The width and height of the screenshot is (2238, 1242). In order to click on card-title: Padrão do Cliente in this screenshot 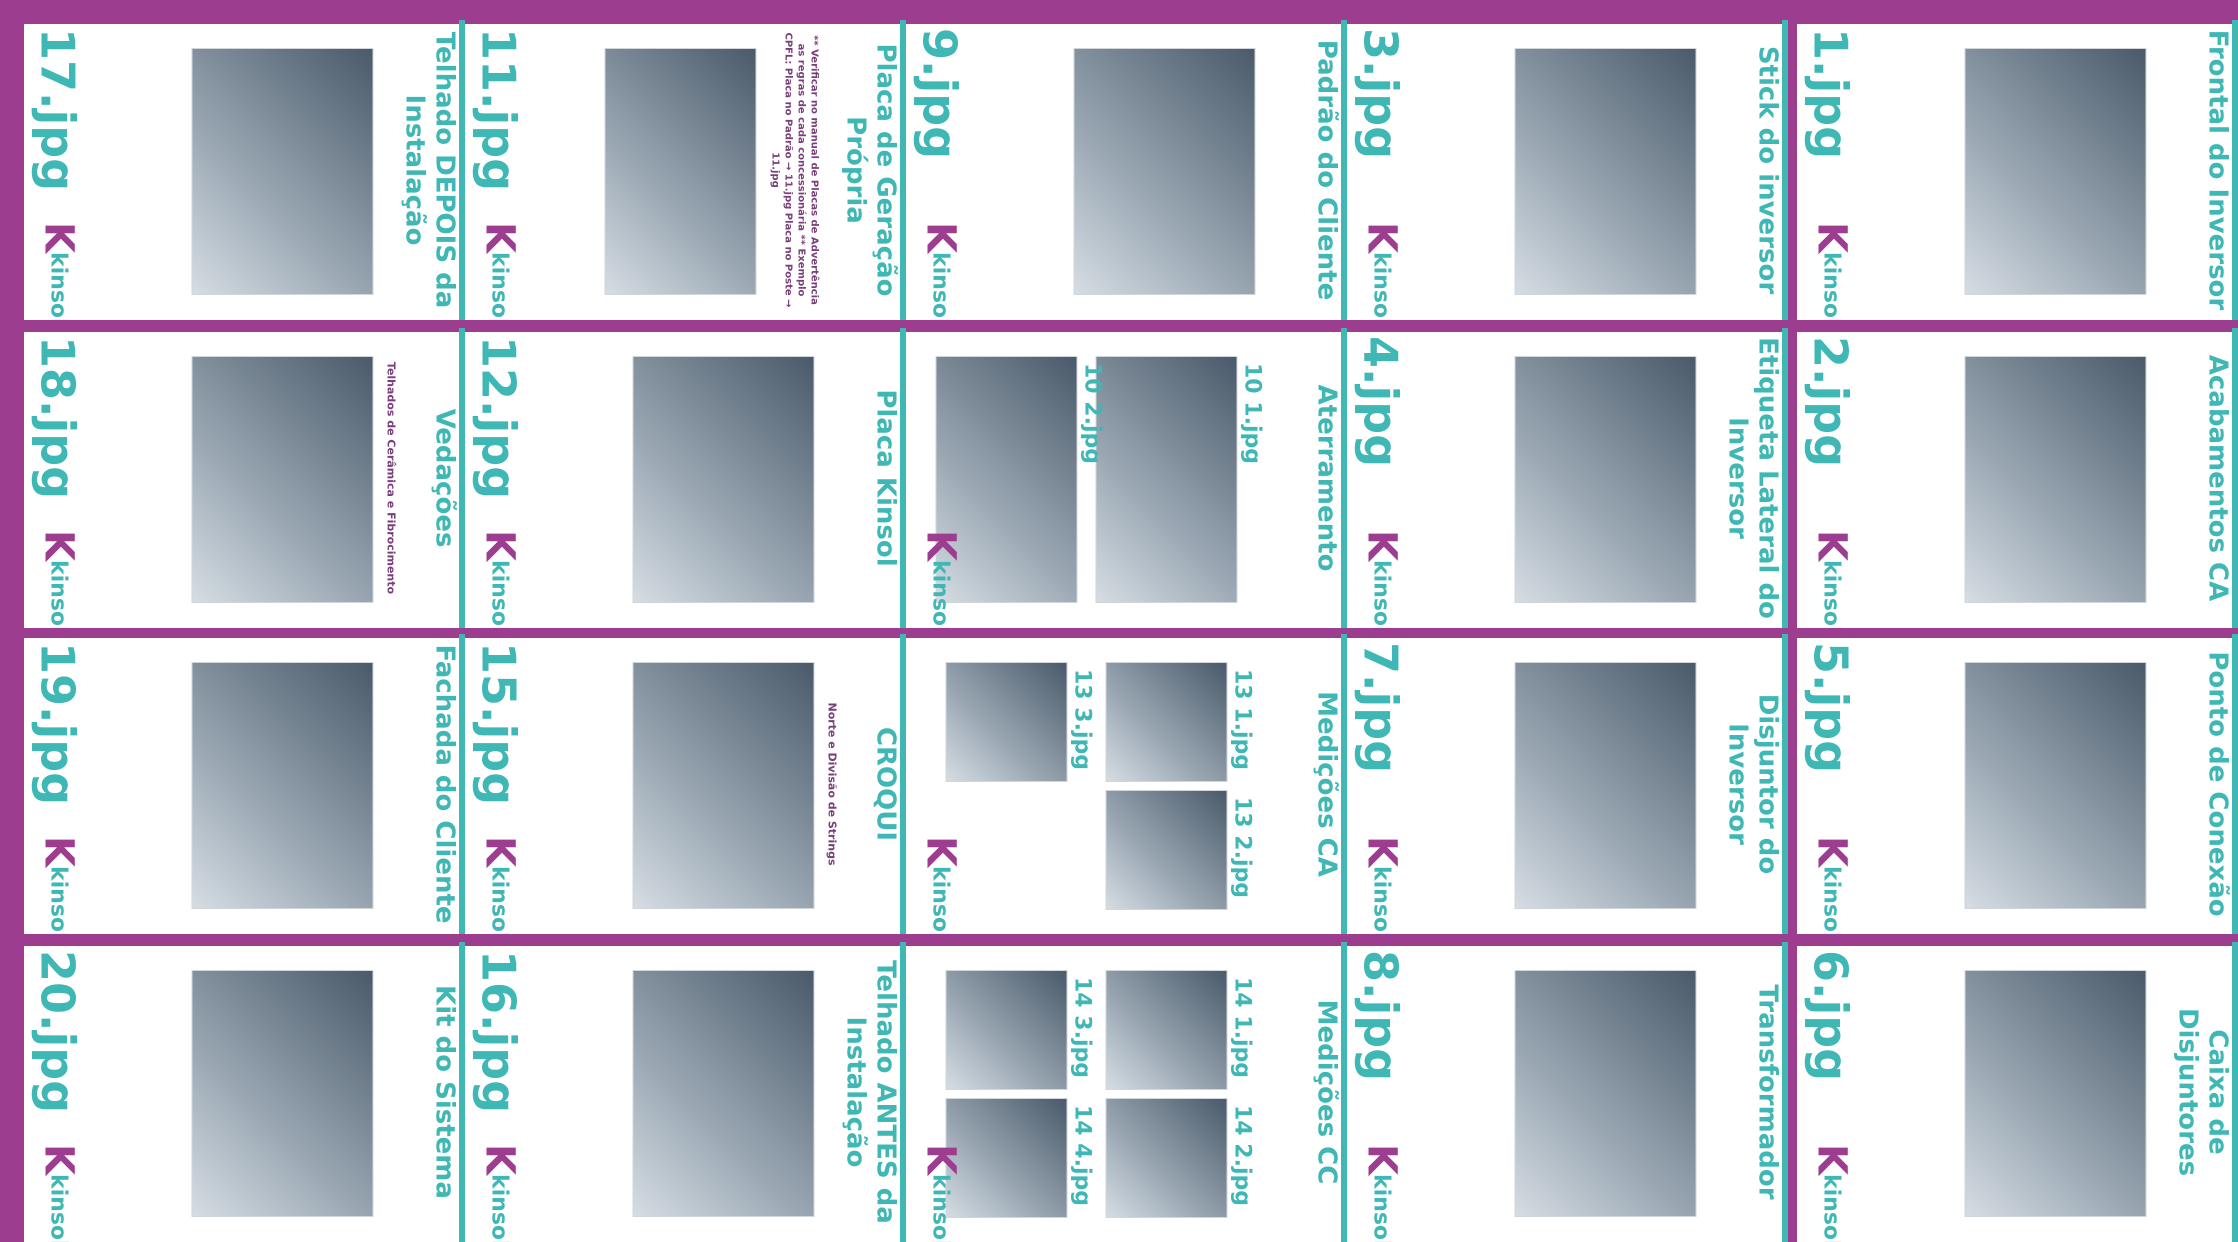, I will do `click(1326, 170)`.